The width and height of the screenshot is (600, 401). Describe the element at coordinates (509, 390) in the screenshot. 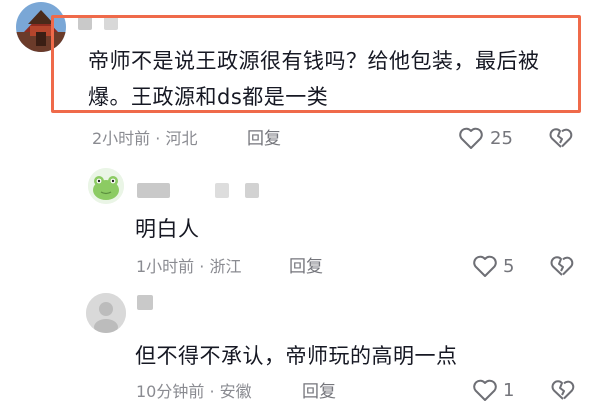

I see `like-count: 1` at that location.